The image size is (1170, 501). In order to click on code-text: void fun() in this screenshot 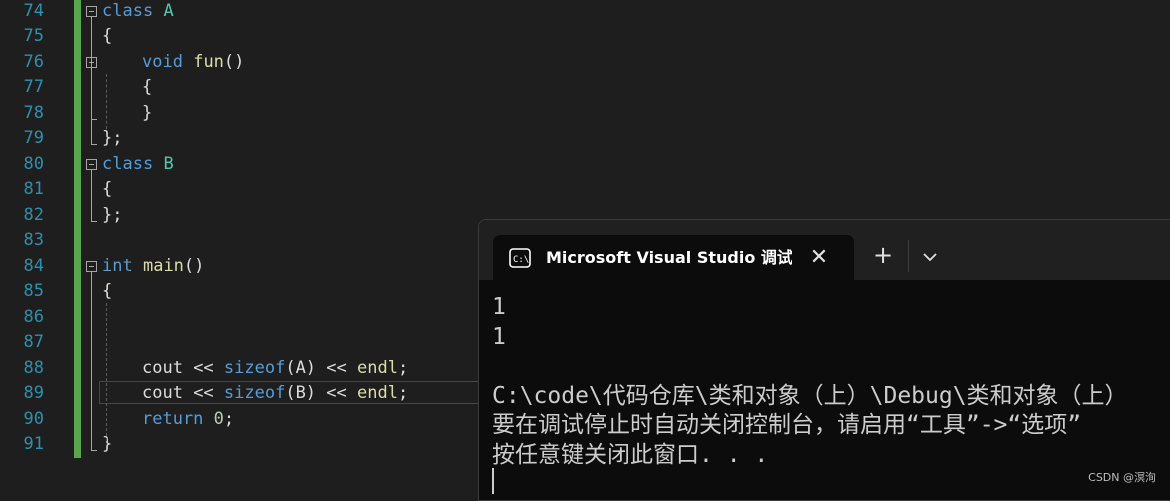, I will do `click(193, 63)`.